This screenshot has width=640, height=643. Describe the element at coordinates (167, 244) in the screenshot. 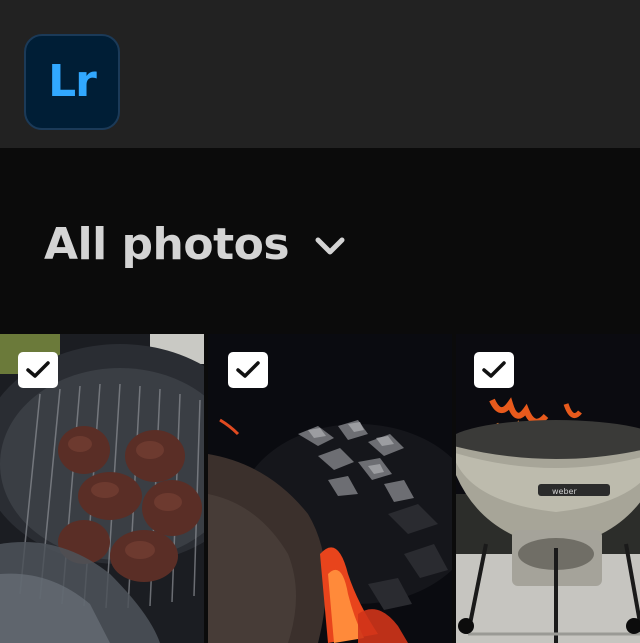

I see `album-title: All photos` at that location.